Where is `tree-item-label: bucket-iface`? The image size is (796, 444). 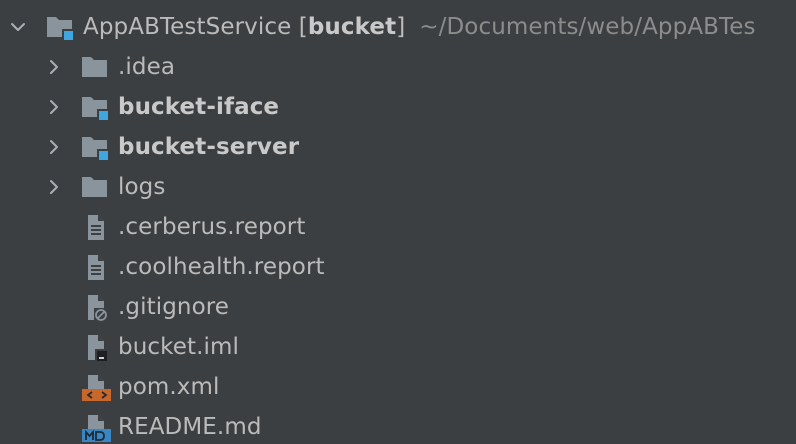
tree-item-label: bucket-iface is located at coordinates (199, 107).